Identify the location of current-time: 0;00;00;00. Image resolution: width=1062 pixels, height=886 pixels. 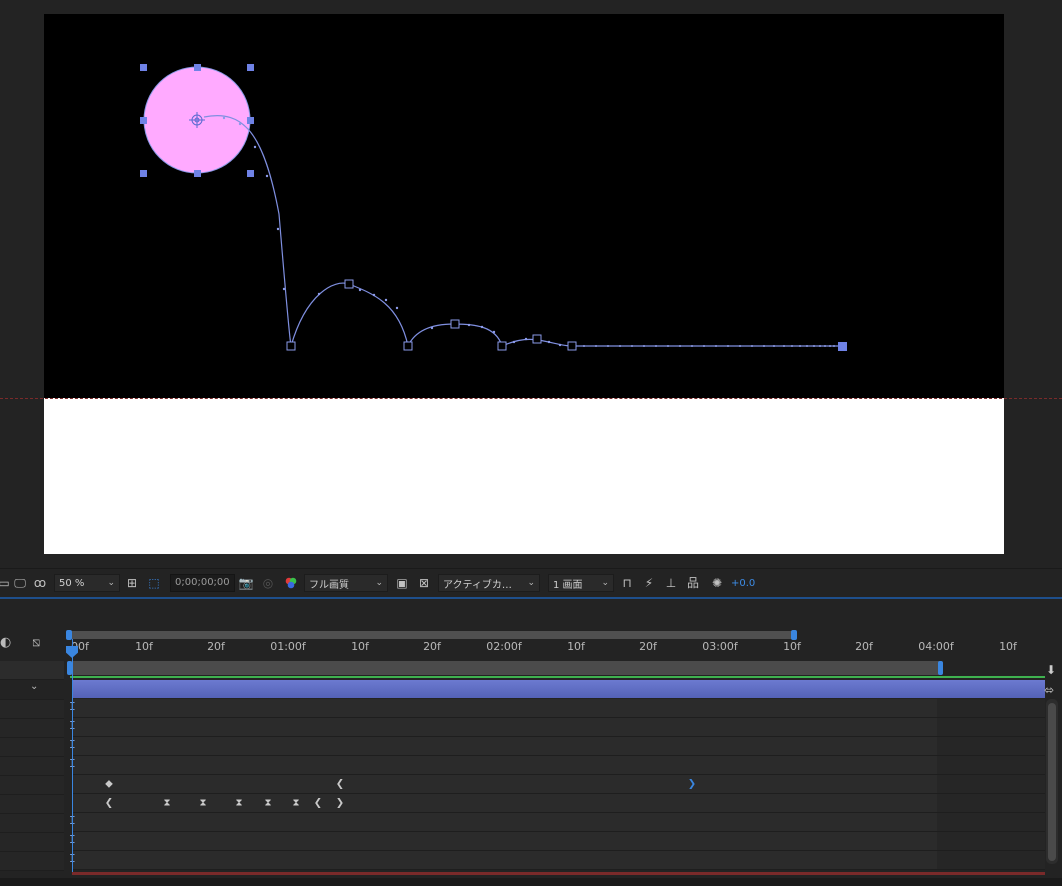
(202, 583).